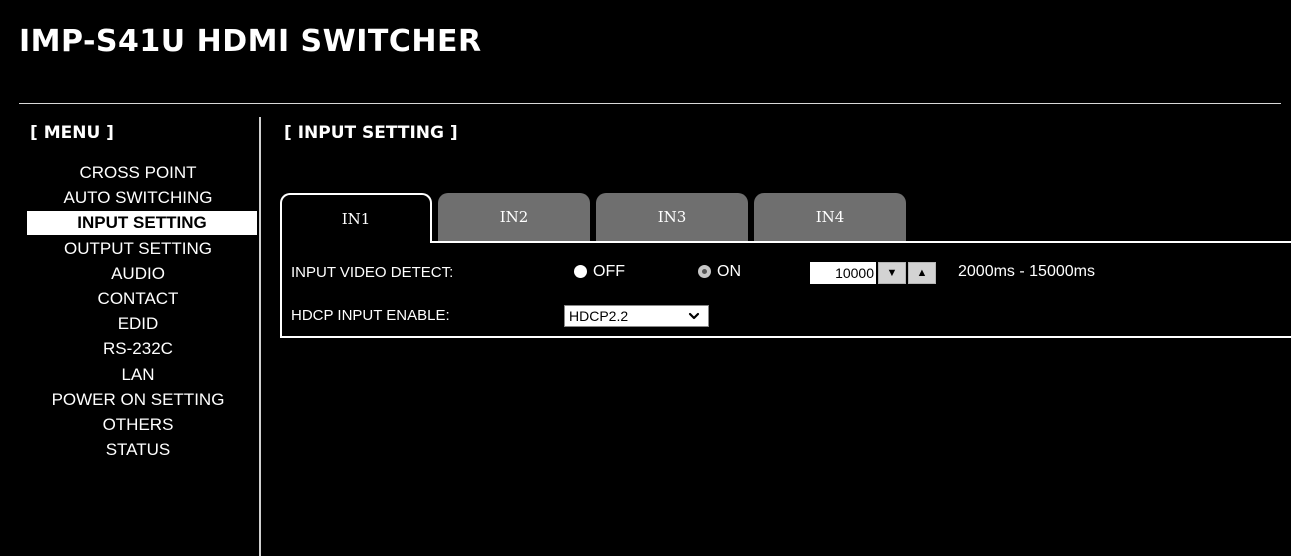 This screenshot has width=1291, height=556. What do you see at coordinates (138, 399) in the screenshot?
I see `menu-item-power-on-setting: POWER ON SETTING` at bounding box center [138, 399].